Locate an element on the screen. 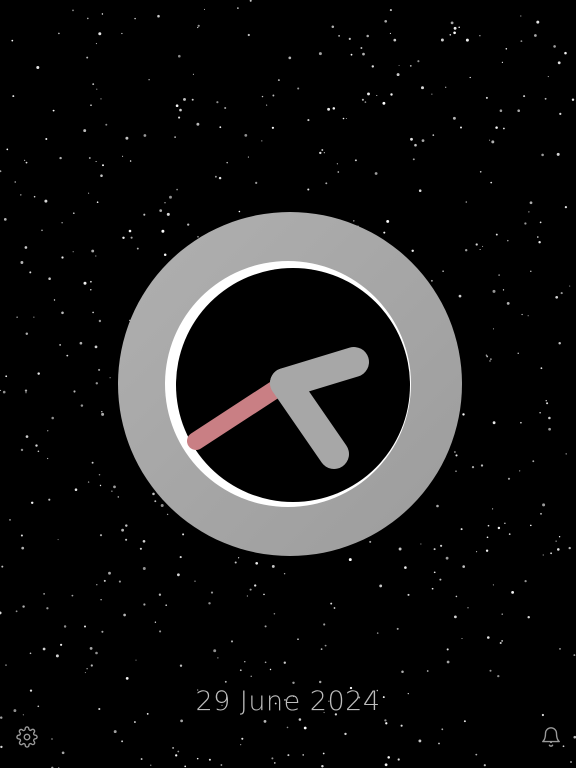  gear-icon is located at coordinates (27, 737).